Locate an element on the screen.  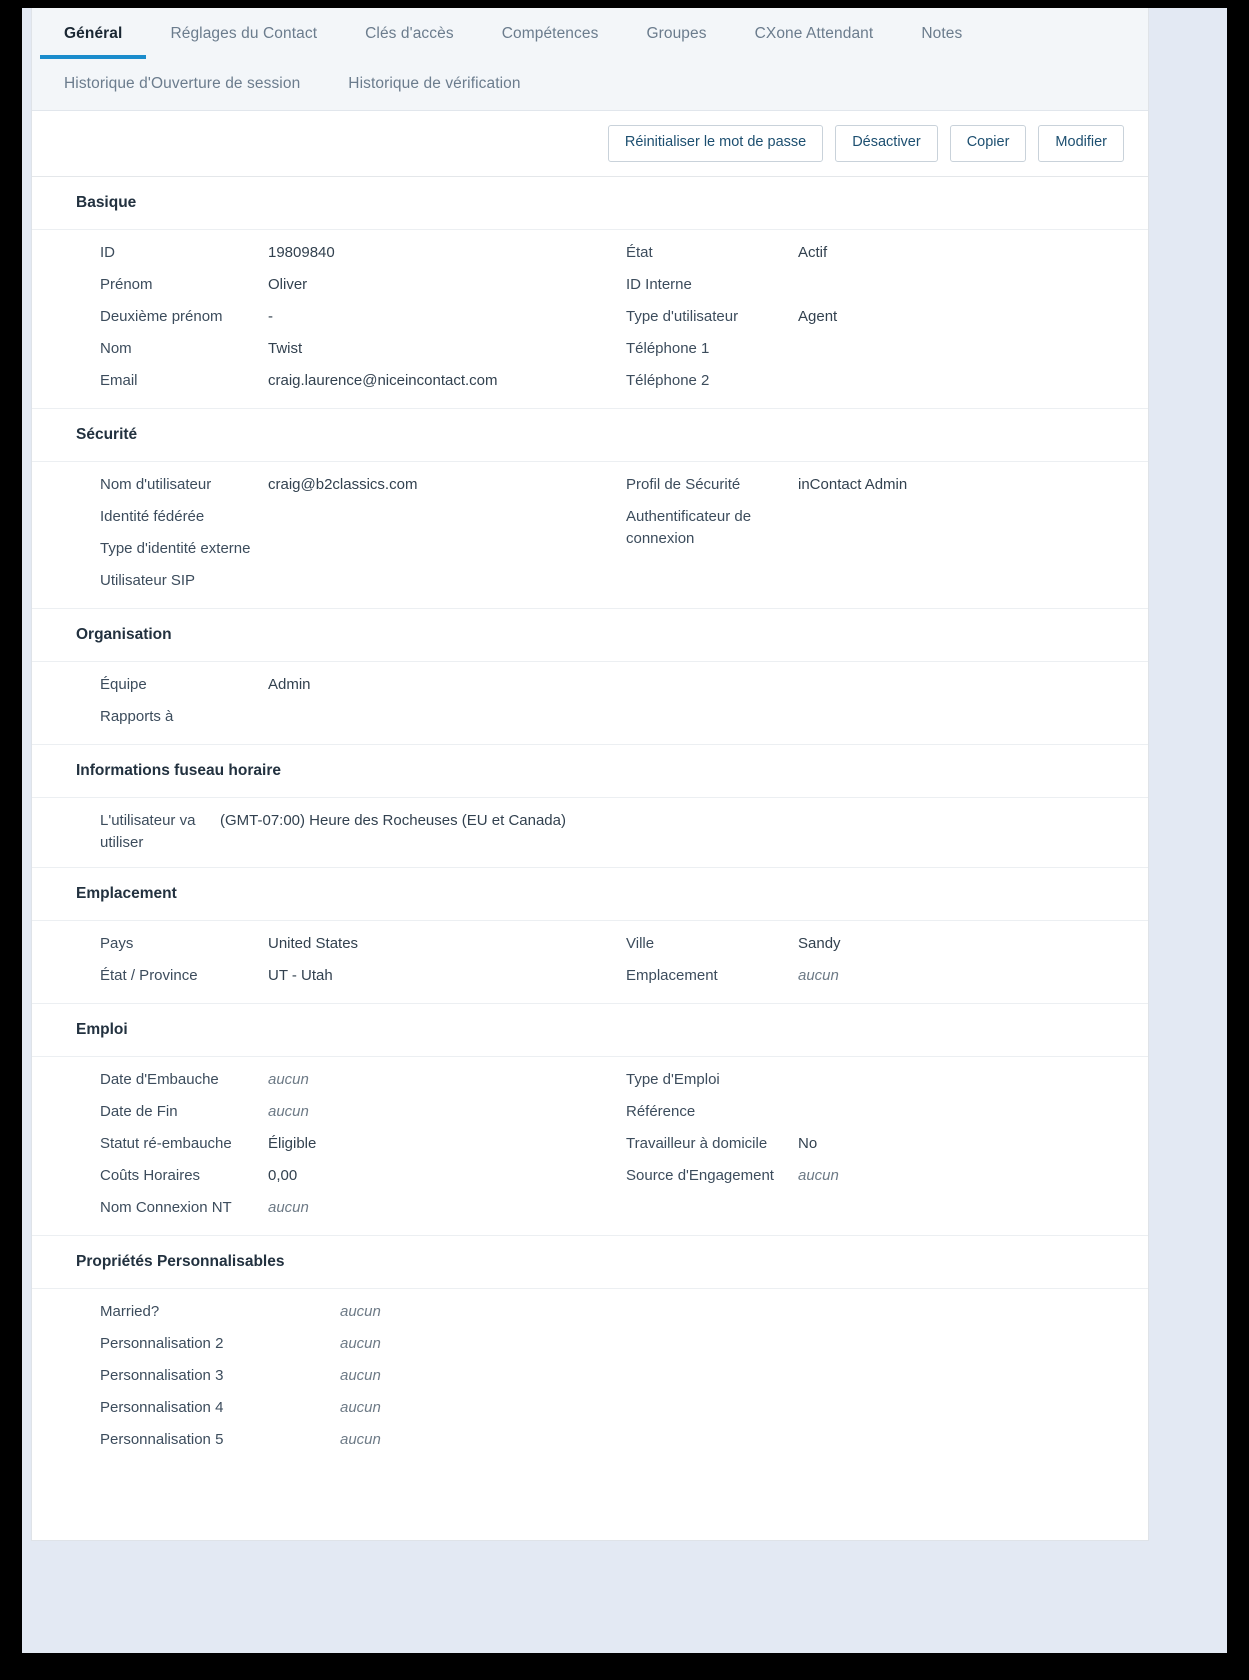
field-value: craig.laurence@niceincontact.com is located at coordinates (383, 380).